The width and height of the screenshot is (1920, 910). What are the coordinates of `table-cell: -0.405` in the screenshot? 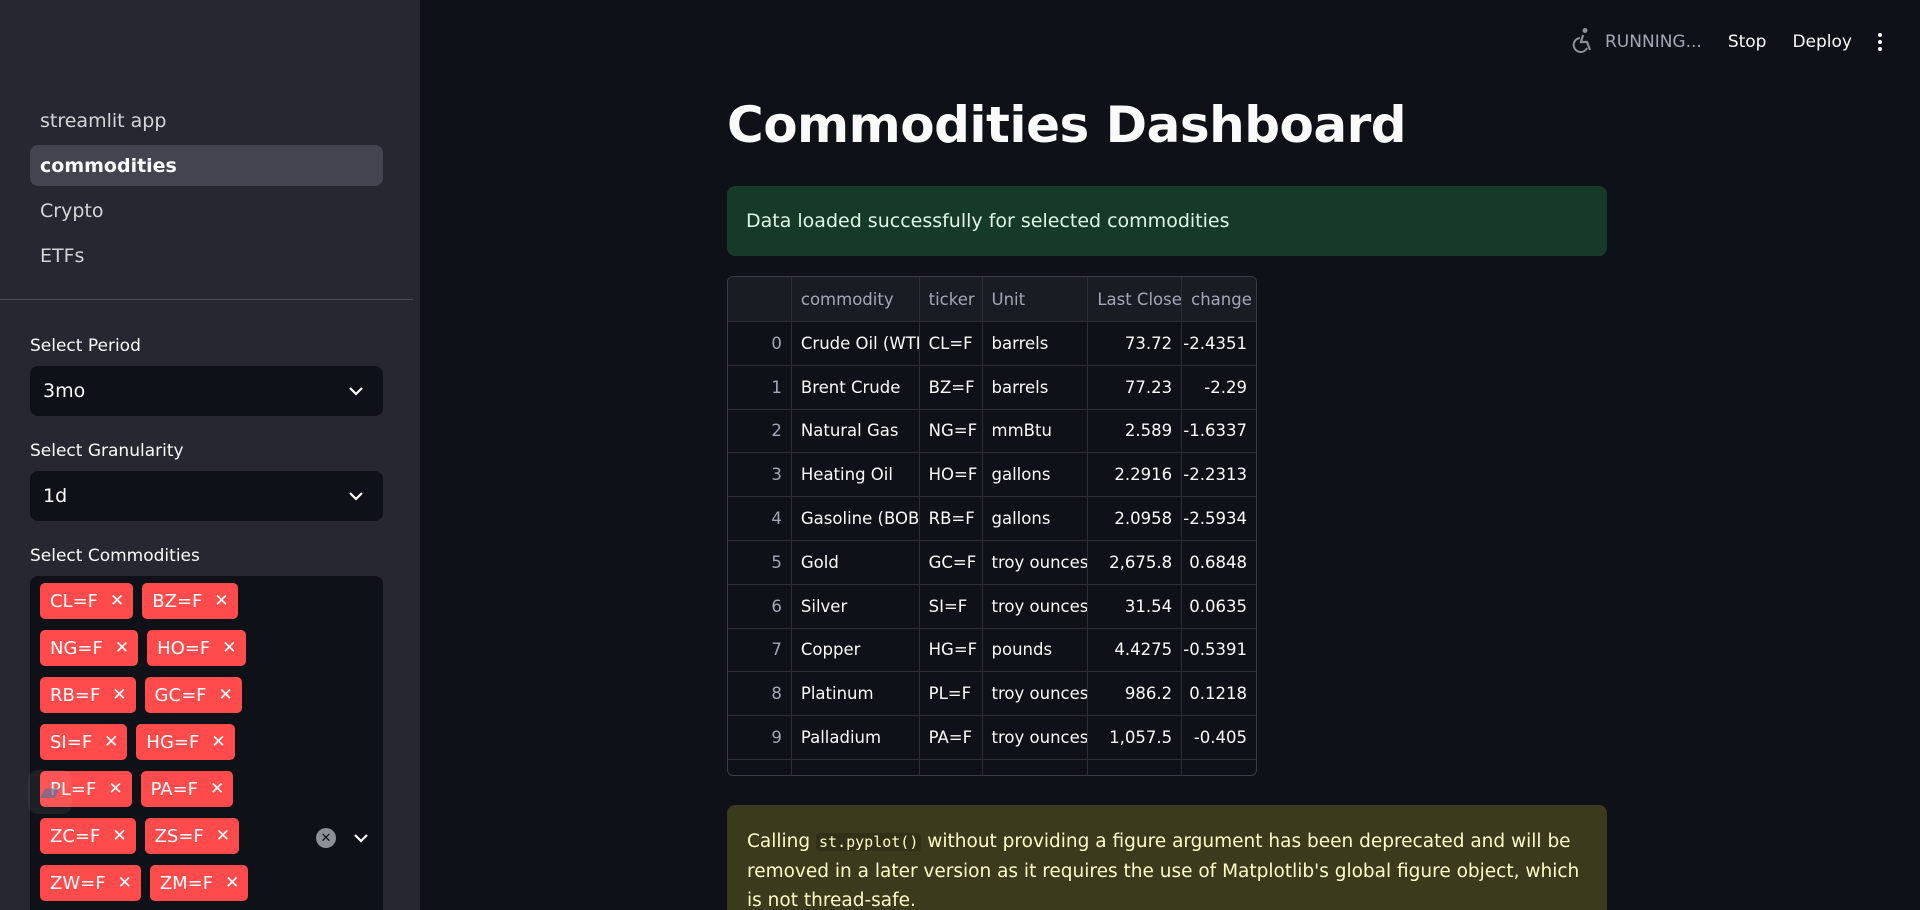 It's located at (1219, 737).